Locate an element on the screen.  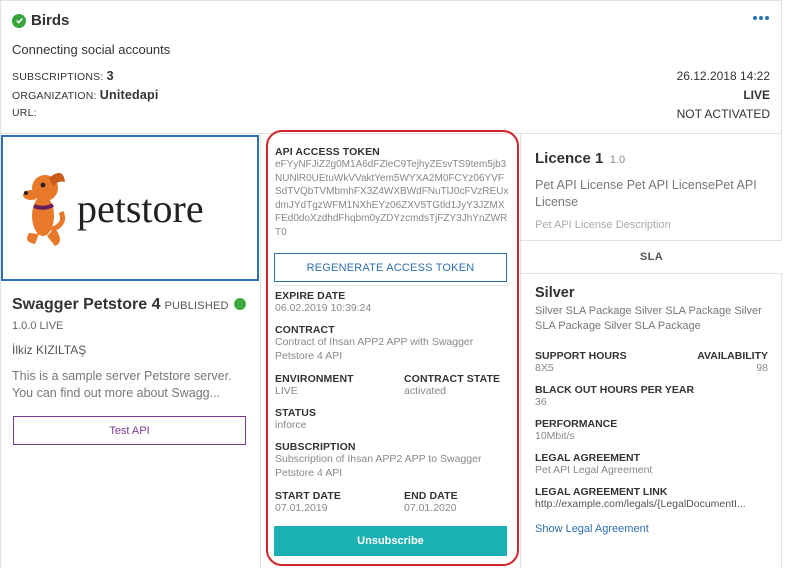
organization-label: ORGANIZATION: is located at coordinates (54, 96).